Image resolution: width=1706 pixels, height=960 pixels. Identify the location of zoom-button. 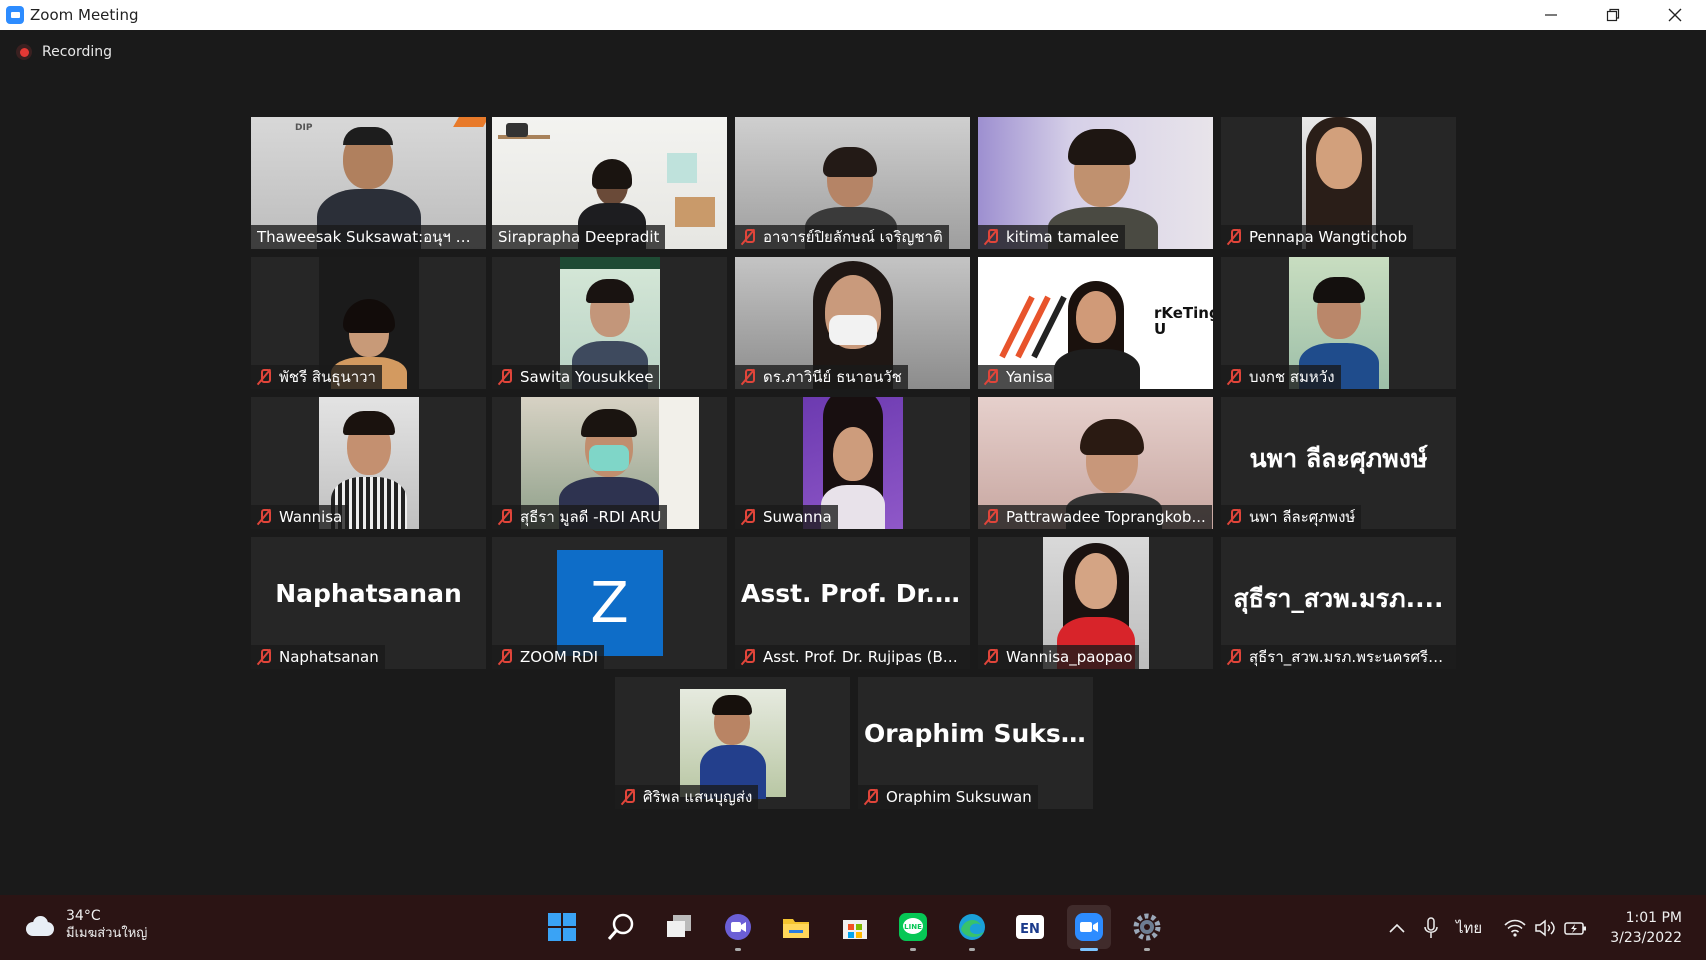
(1088, 928).